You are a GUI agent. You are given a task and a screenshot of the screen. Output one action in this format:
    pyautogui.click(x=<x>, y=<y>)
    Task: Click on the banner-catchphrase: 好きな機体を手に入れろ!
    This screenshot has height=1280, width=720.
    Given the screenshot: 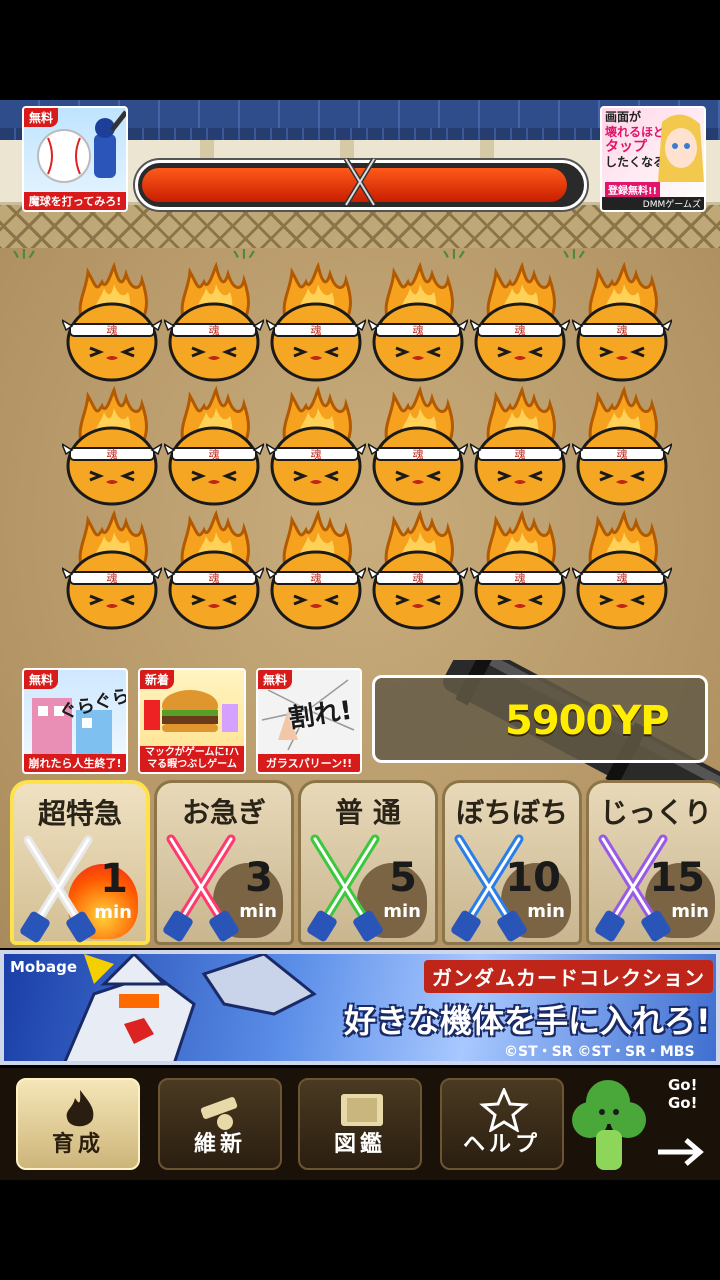 What is the action you would take?
    pyautogui.click(x=527, y=1021)
    